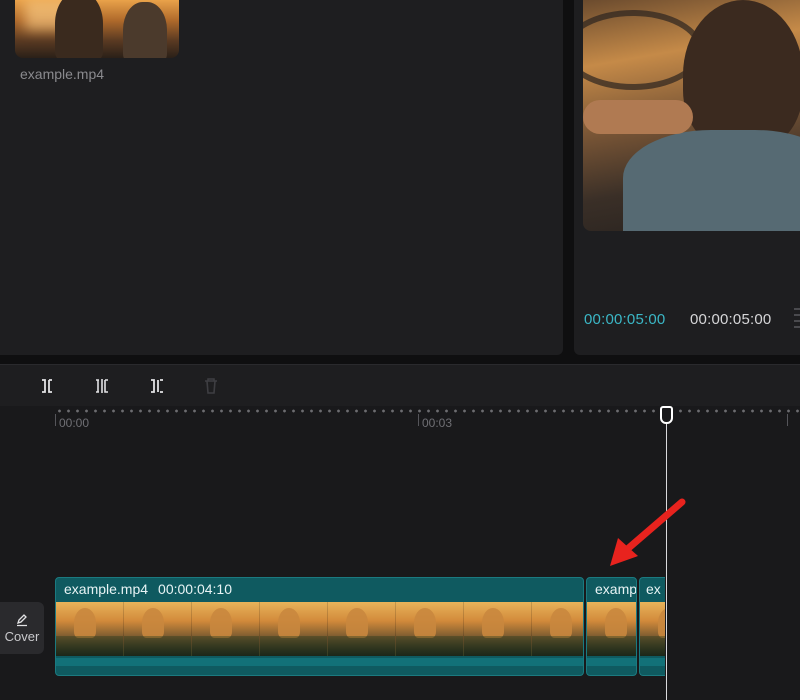  Describe the element at coordinates (666, 415) in the screenshot. I see `playhead-handle` at that location.